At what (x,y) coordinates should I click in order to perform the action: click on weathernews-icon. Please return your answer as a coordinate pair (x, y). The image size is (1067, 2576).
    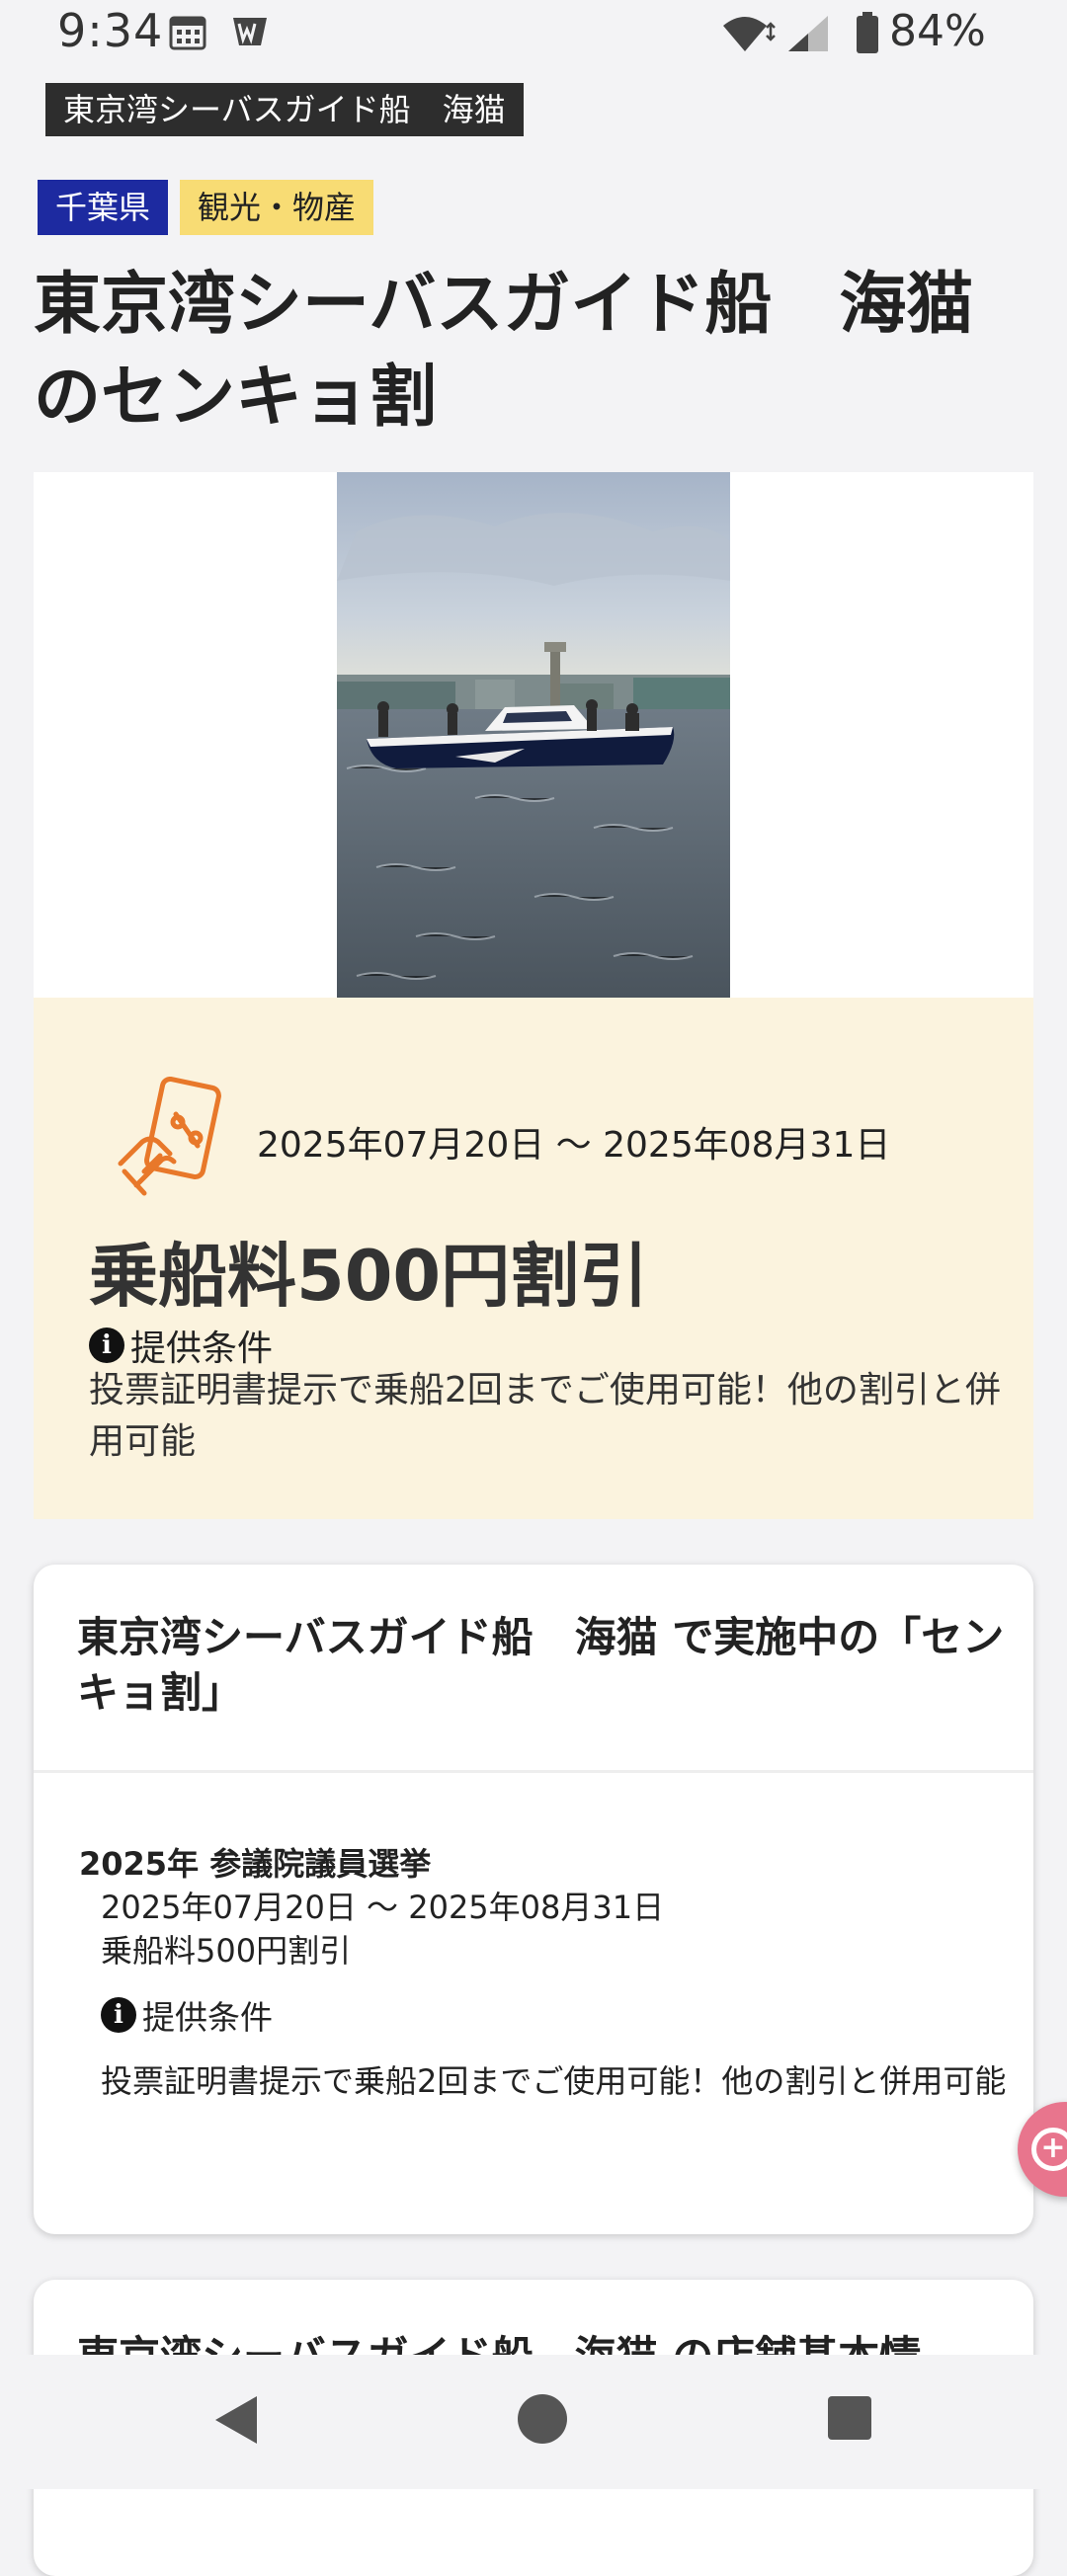
    Looking at the image, I should click on (250, 31).